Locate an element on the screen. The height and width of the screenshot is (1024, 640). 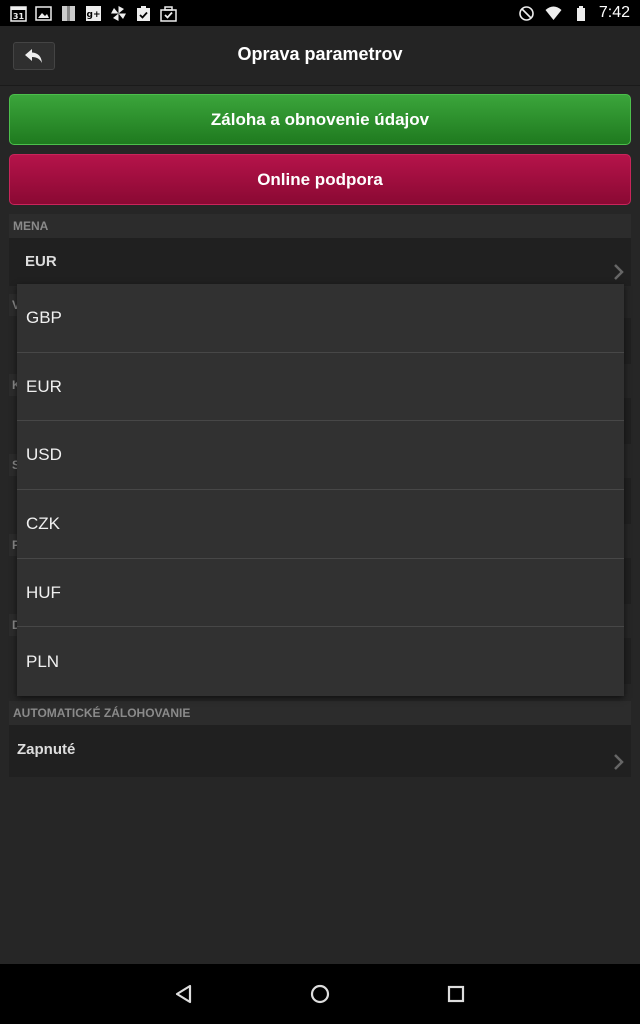
do-not-disturb-icon is located at coordinates (526, 13).